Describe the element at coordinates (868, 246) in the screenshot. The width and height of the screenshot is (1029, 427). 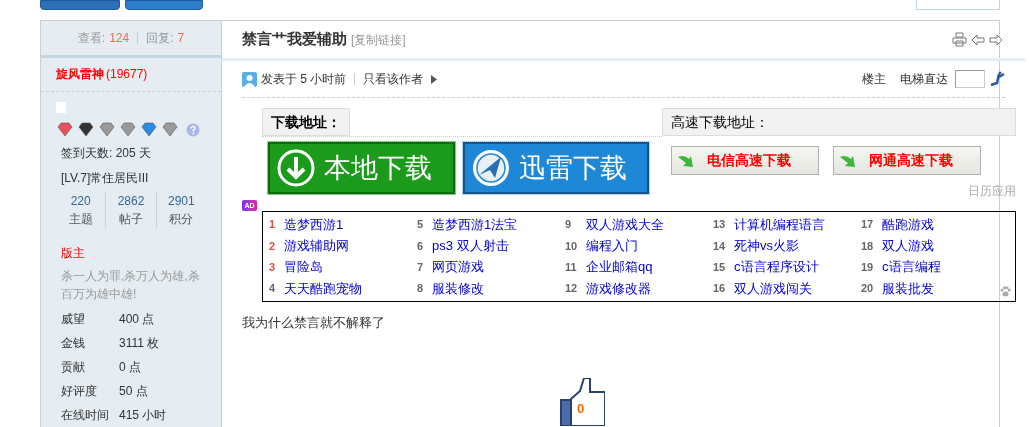
I see `rank-number: 18` at that location.